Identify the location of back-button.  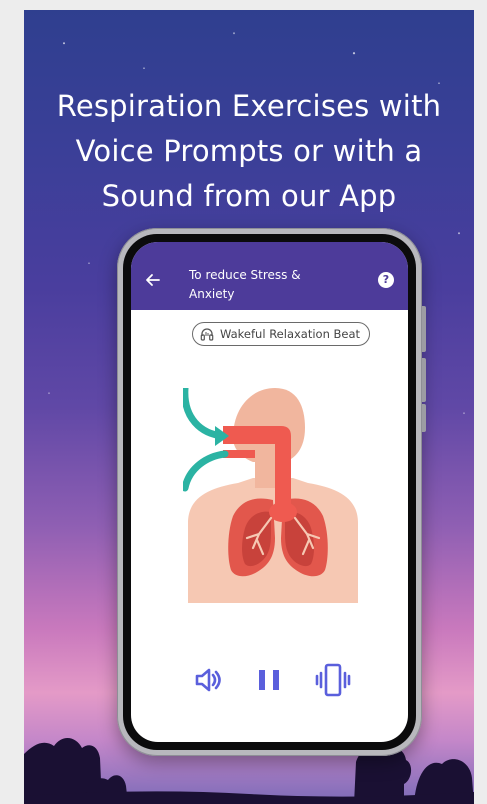
(153, 280).